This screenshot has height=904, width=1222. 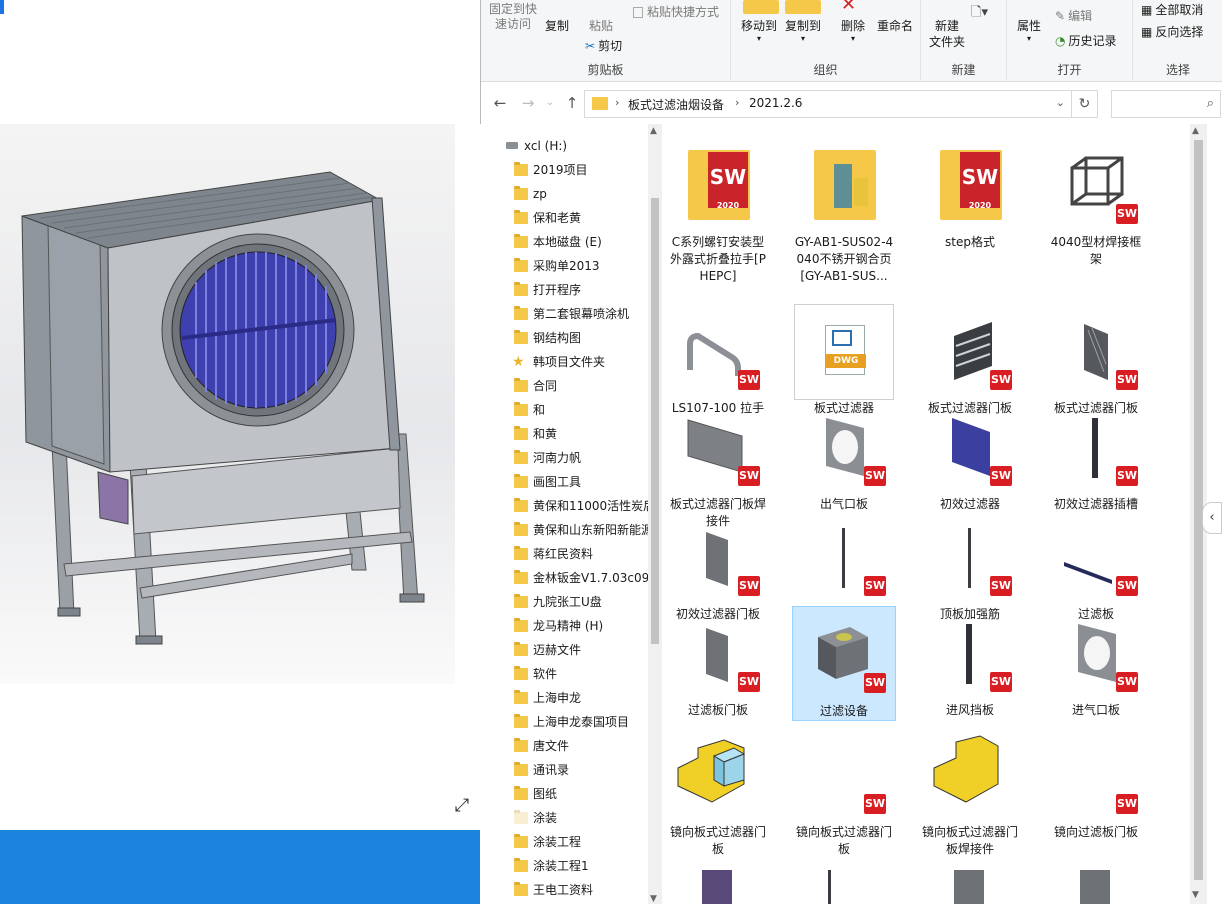 I want to click on file-item: SW 2020 step格式, so click(x=970, y=194).